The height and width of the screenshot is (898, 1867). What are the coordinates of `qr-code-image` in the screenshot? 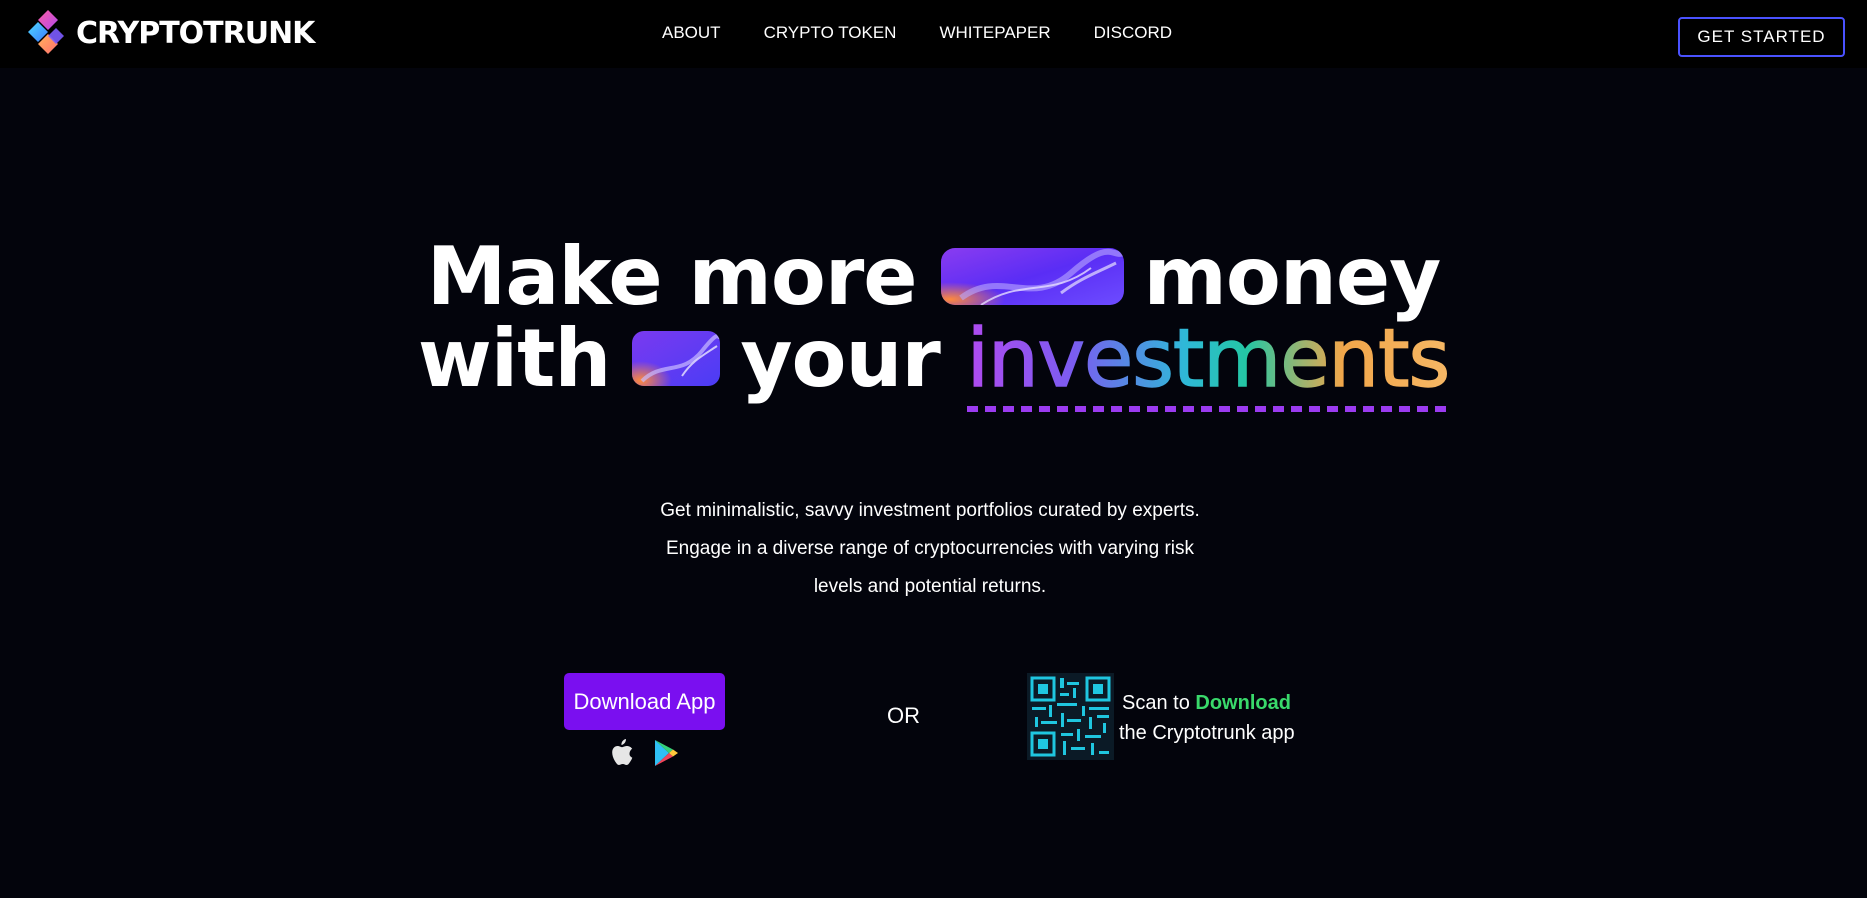 It's located at (1070, 716).